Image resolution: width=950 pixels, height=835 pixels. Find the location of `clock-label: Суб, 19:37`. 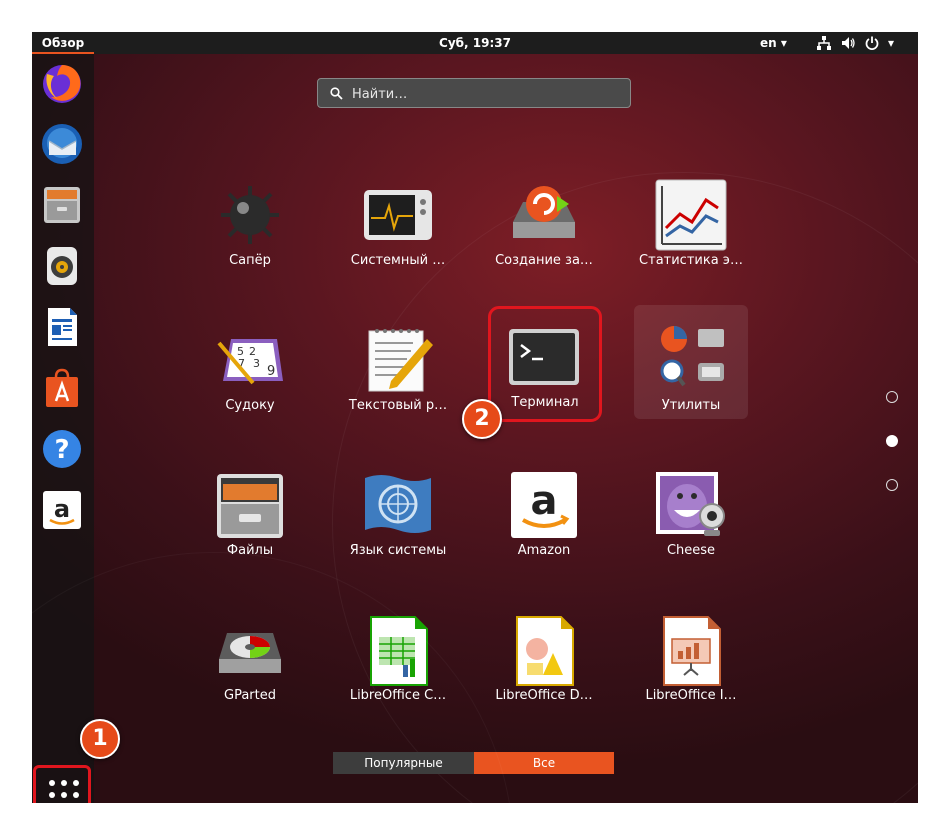

clock-label: Суб, 19:37 is located at coordinates (475, 43).